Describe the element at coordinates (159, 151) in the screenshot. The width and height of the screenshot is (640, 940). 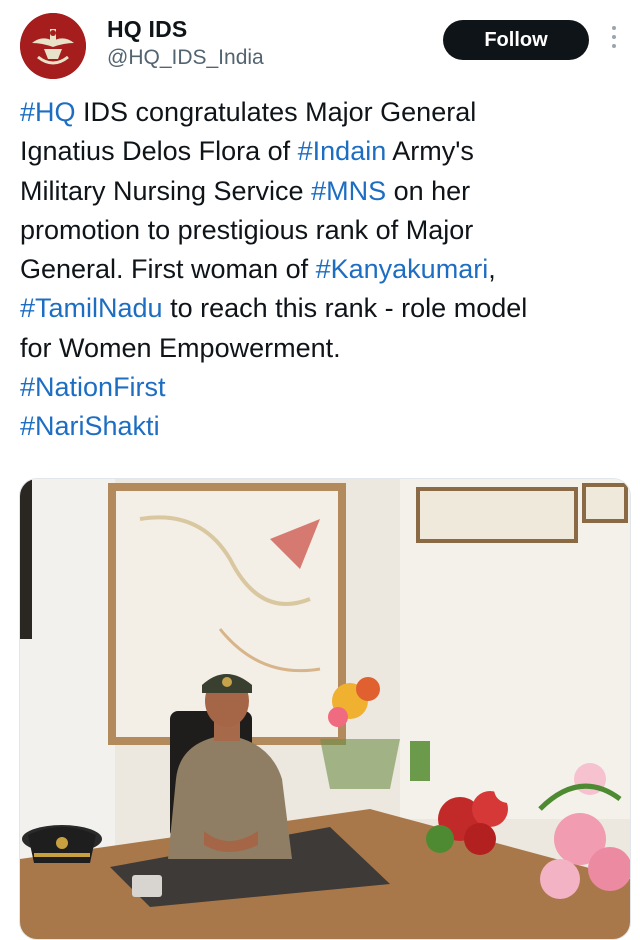
I see `tweet-text-segment: Ignatius Delos Flora of` at that location.